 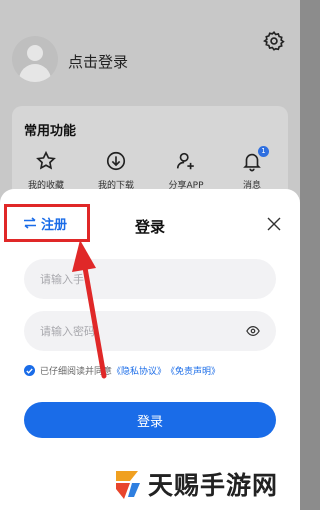 I want to click on common-functions-title: 常用功能, so click(x=50, y=131).